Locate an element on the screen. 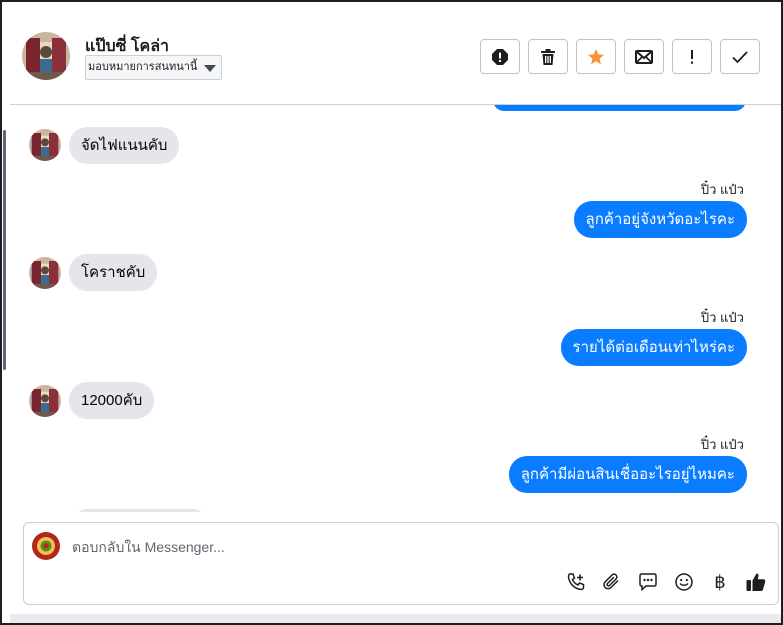  exclamation-icon is located at coordinates (692, 56).